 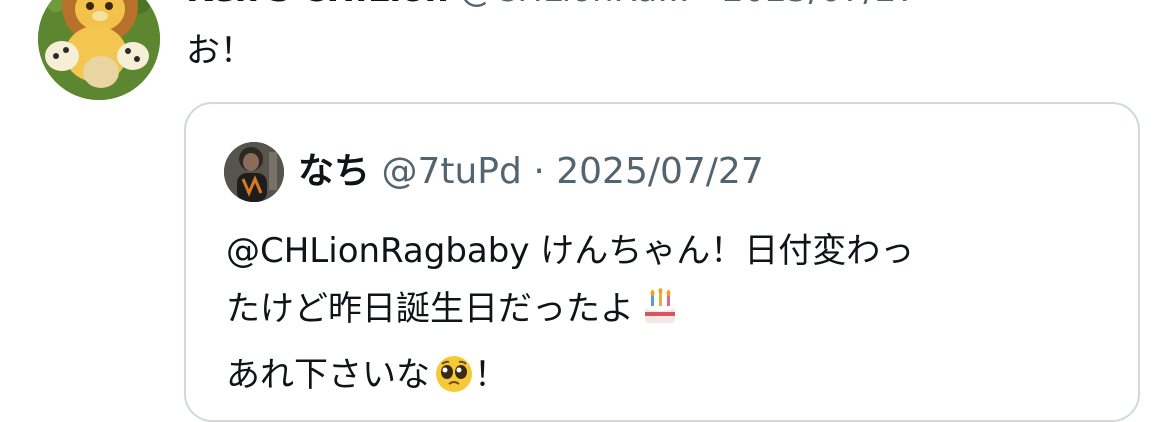 I want to click on quoted-post-date: 2025/07/27, so click(x=660, y=171).